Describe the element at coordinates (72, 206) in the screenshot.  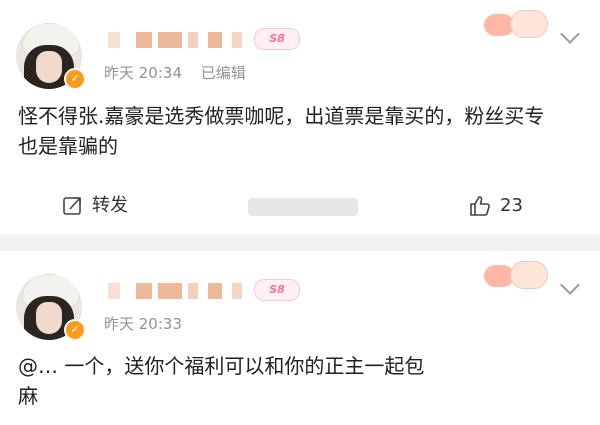
I see `repost-icon` at that location.